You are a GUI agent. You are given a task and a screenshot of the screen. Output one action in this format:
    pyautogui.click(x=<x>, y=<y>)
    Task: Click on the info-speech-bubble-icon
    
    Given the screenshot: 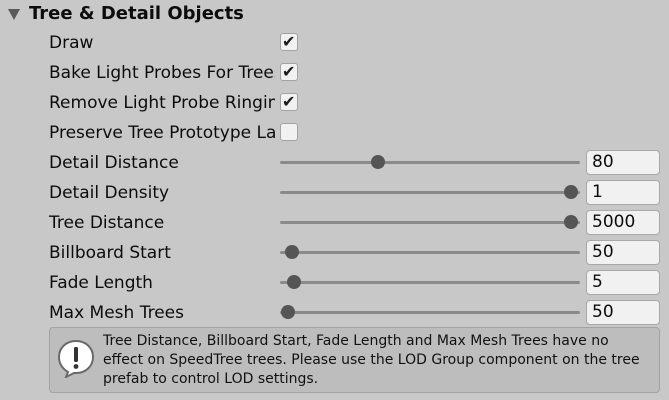 What is the action you would take?
    pyautogui.click(x=76, y=358)
    